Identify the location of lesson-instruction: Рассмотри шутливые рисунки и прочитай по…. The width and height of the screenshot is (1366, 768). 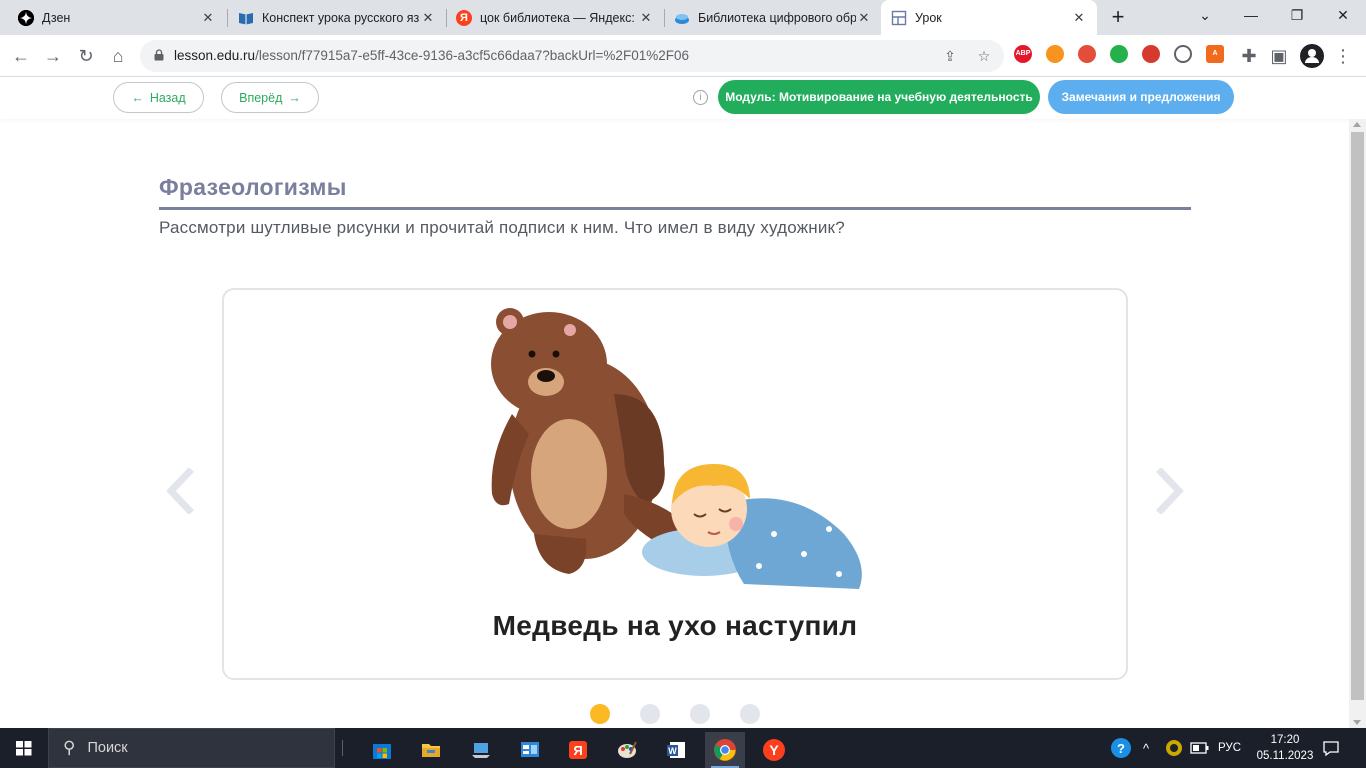
(502, 227).